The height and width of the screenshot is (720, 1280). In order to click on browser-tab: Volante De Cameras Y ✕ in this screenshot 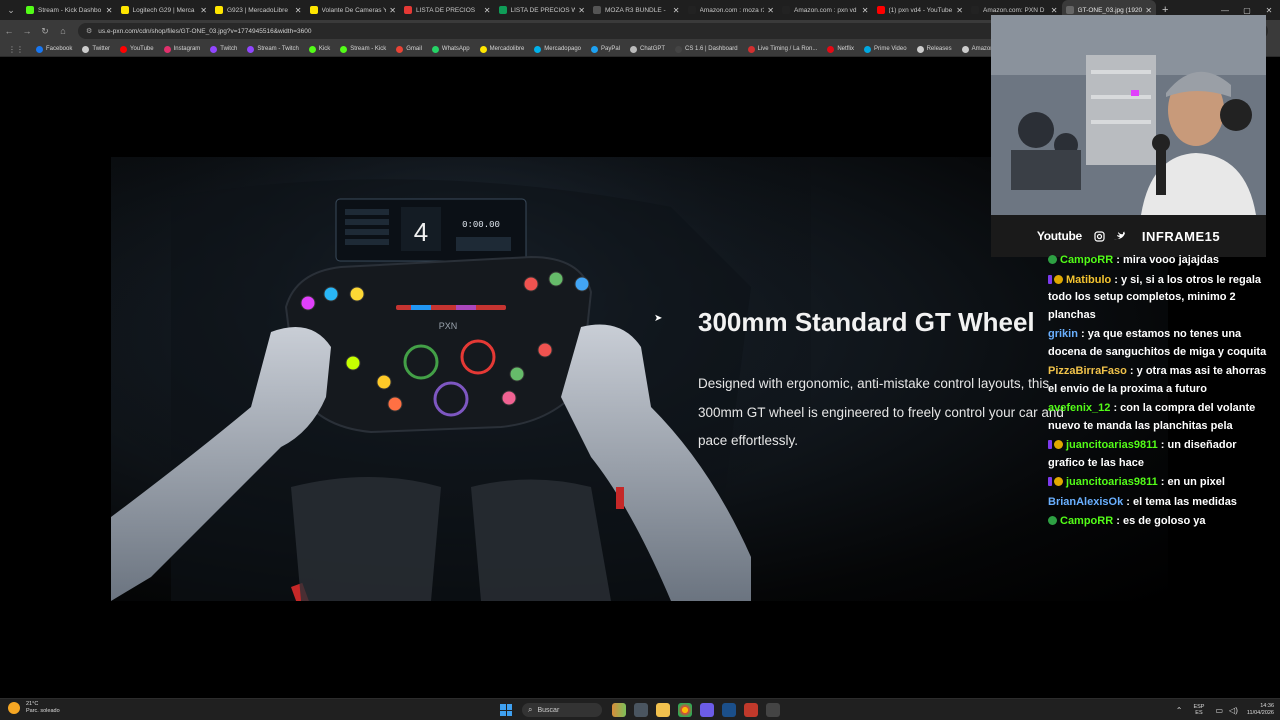, I will do `click(353, 10)`.